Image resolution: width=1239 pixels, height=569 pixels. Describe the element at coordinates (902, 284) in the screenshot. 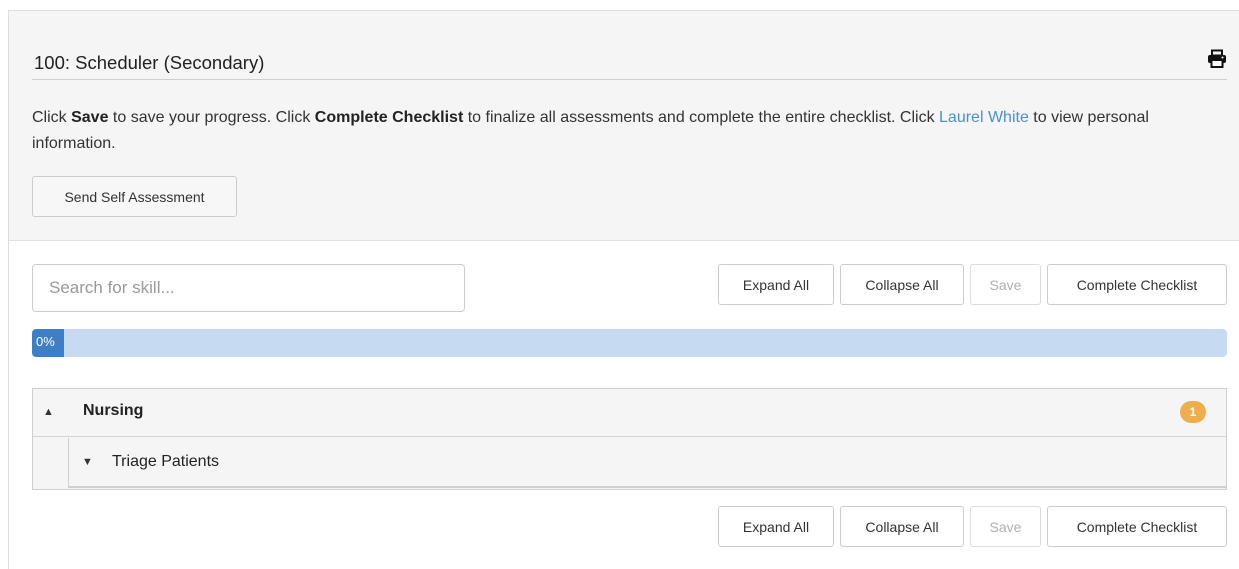

I see `collapse-all-button: Collapse All` at that location.